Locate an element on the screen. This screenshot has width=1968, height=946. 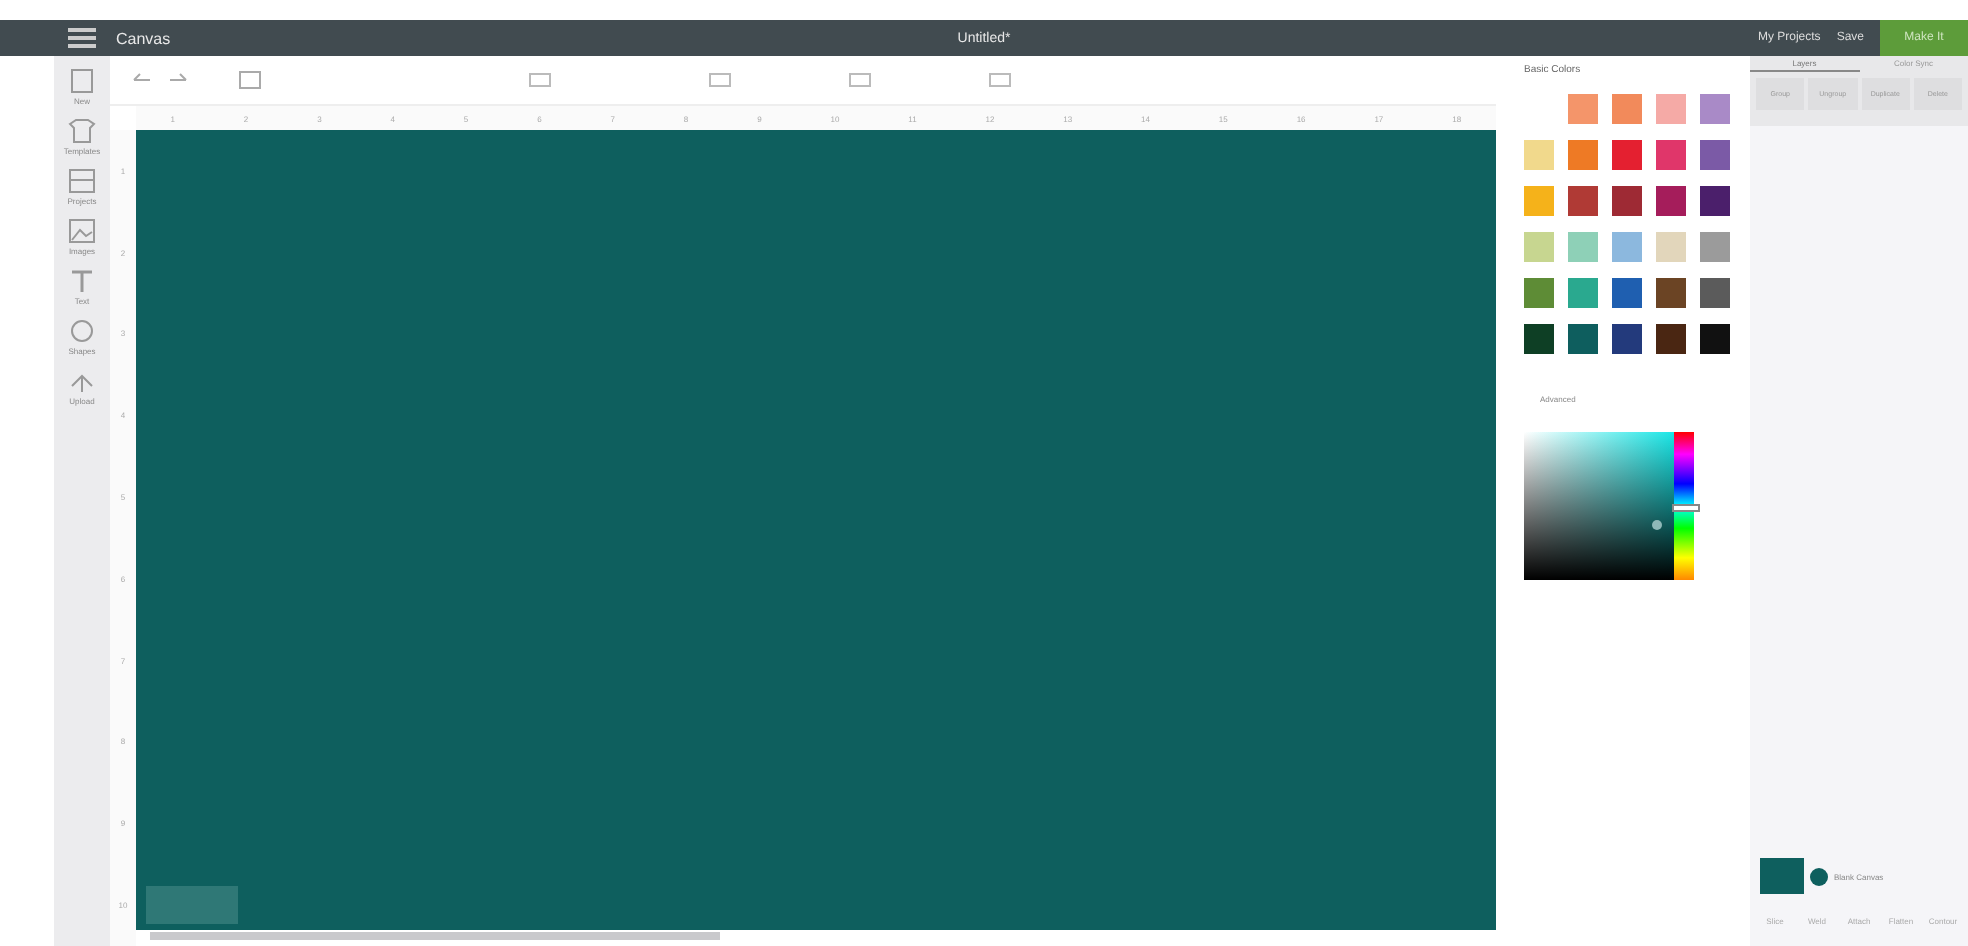
document-icon is located at coordinates (82, 81).